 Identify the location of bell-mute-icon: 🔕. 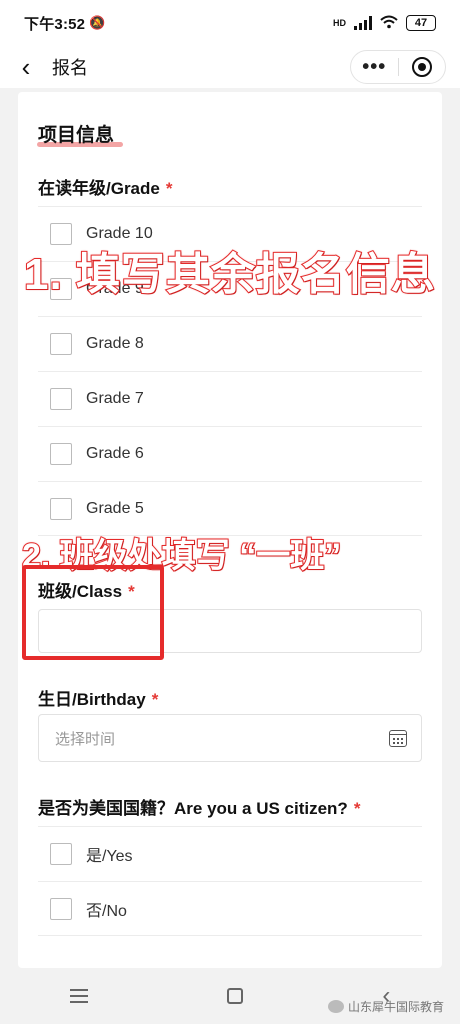
(97, 22).